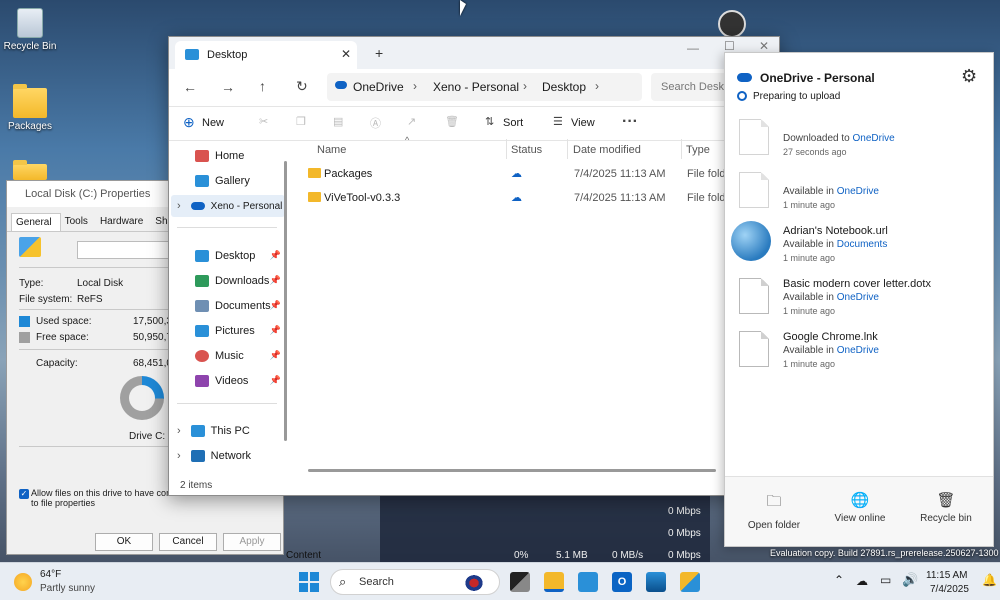 This screenshot has width=1000, height=600. What do you see at coordinates (526, 150) in the screenshot?
I see `column-status: Status` at bounding box center [526, 150].